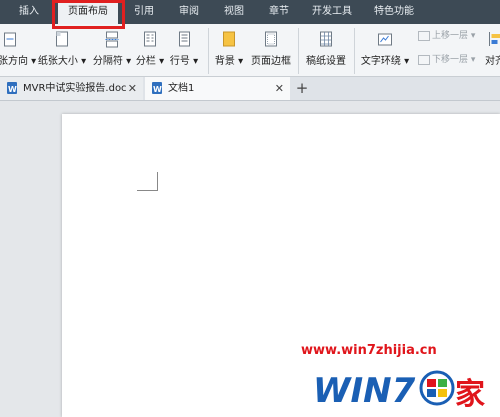 Image resolution: width=500 pixels, height=417 pixels. I want to click on logo-char: 家, so click(470, 394).